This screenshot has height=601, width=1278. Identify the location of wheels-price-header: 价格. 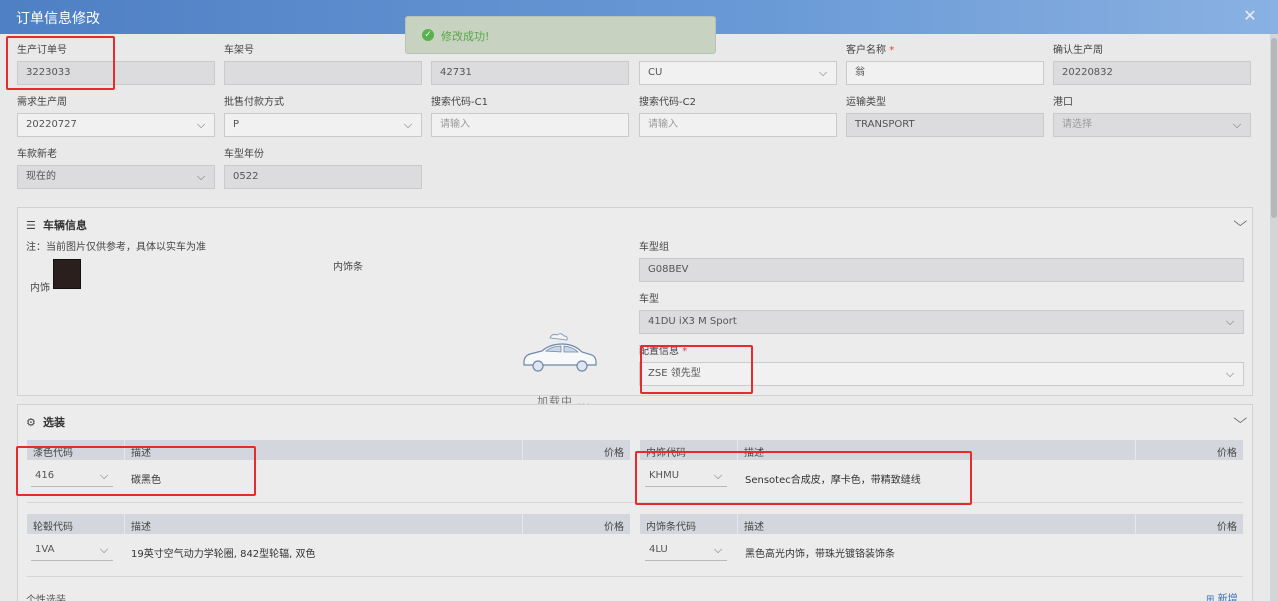
(614, 527).